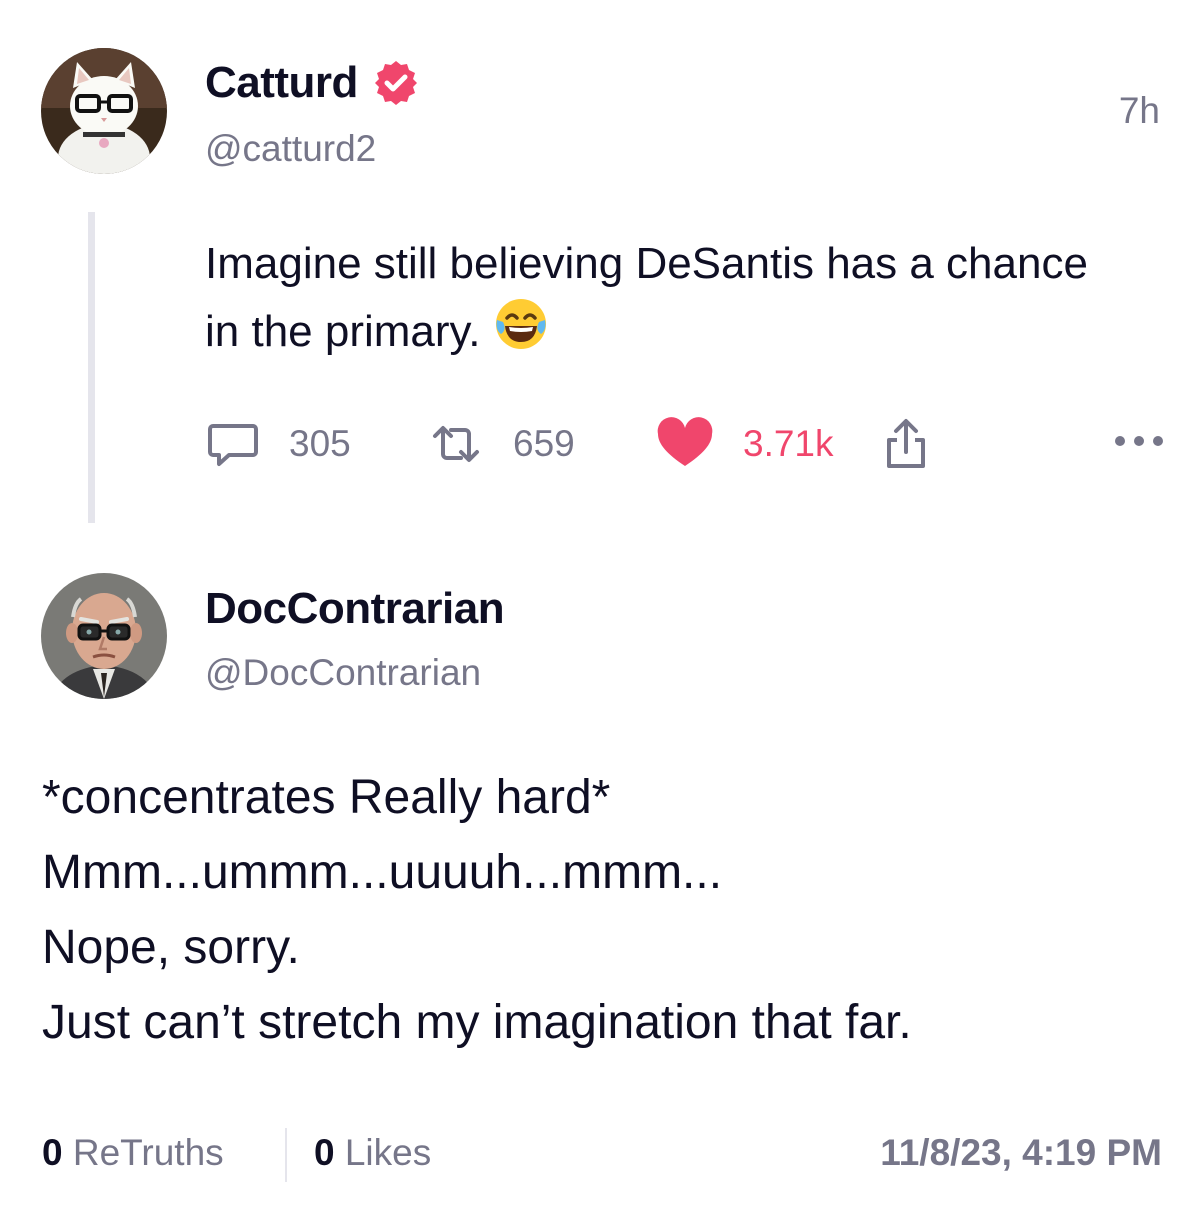 The height and width of the screenshot is (1210, 1204). Describe the element at coordinates (395, 83) in the screenshot. I see `verified-badge-icon` at that location.